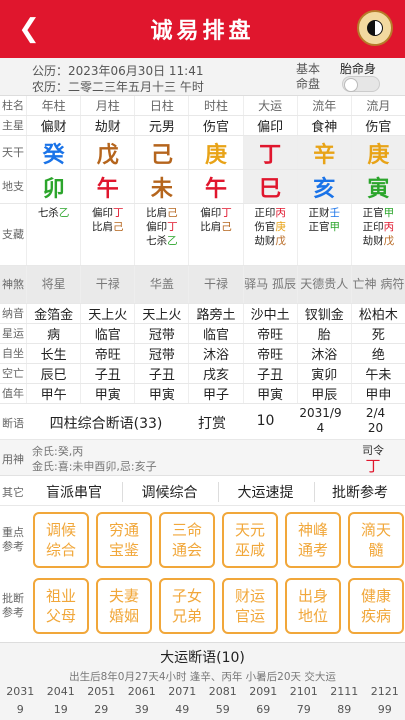  What do you see at coordinates (20, 711) in the screenshot?
I see `dayun-age: 9` at bounding box center [20, 711].